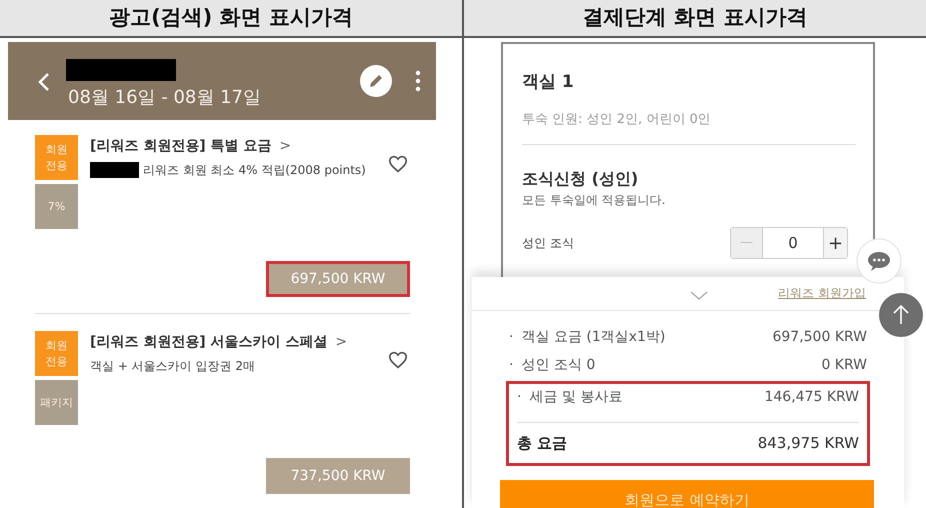  Describe the element at coordinates (548, 243) in the screenshot. I see `breakfast-label: 성인 조식` at that location.